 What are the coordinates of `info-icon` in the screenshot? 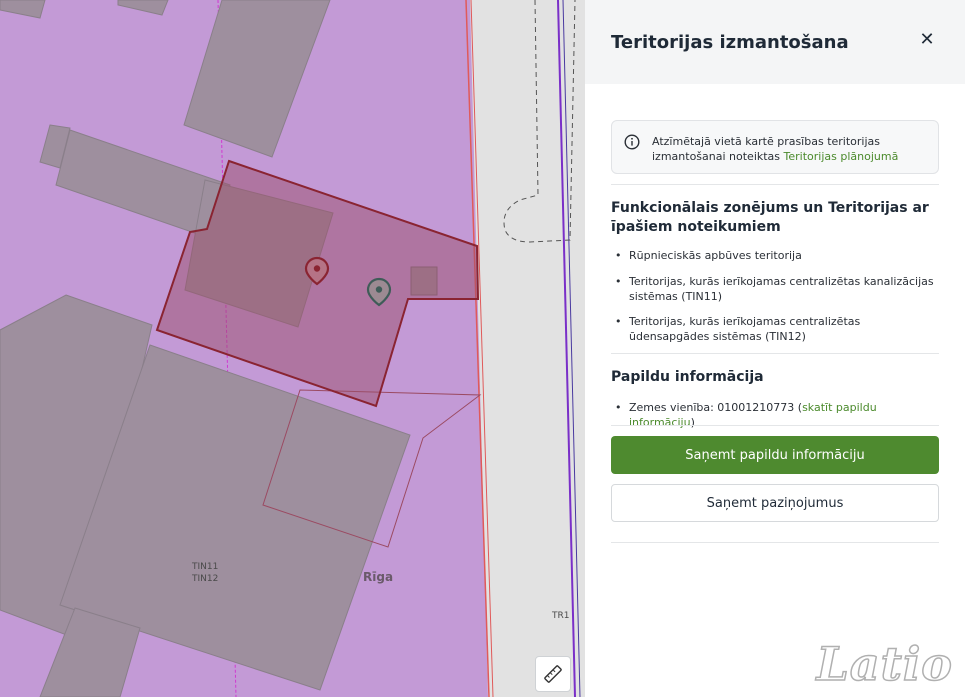 It's located at (632, 142).